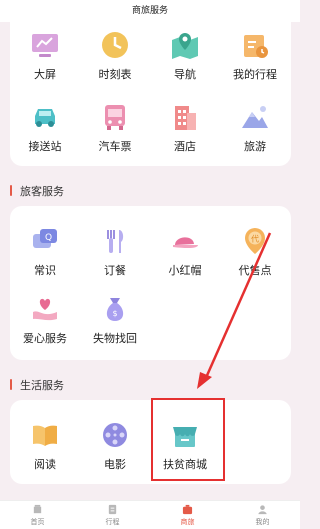 The image size is (320, 529). What do you see at coordinates (185, 46) in the screenshot?
I see `map-icon` at bounding box center [185, 46].